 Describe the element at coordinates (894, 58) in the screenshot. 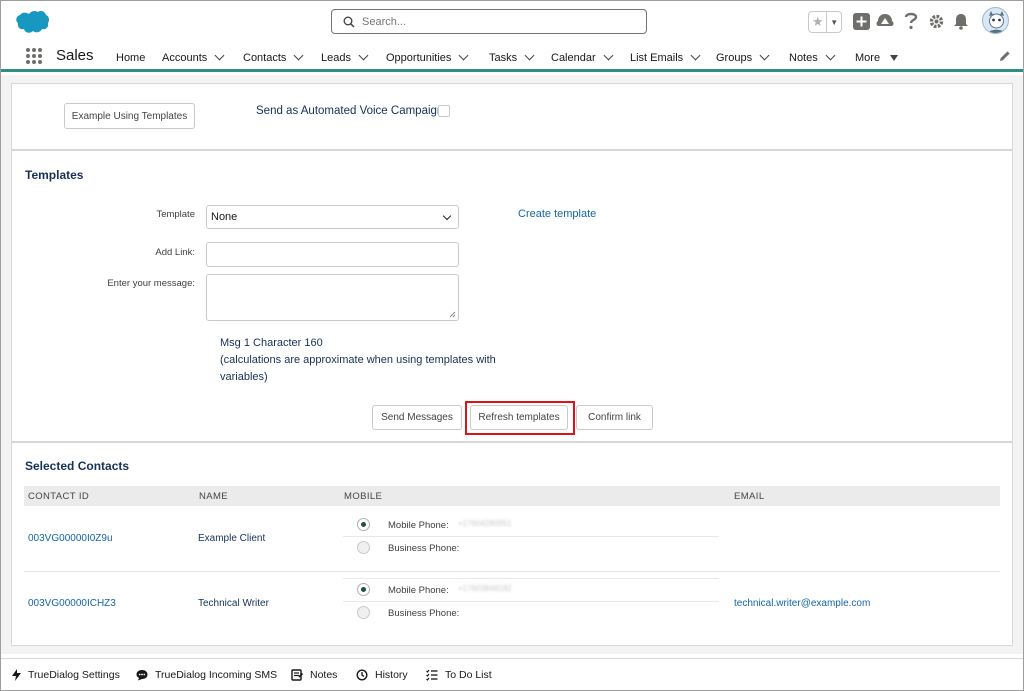

I see `caret-down-icon` at that location.